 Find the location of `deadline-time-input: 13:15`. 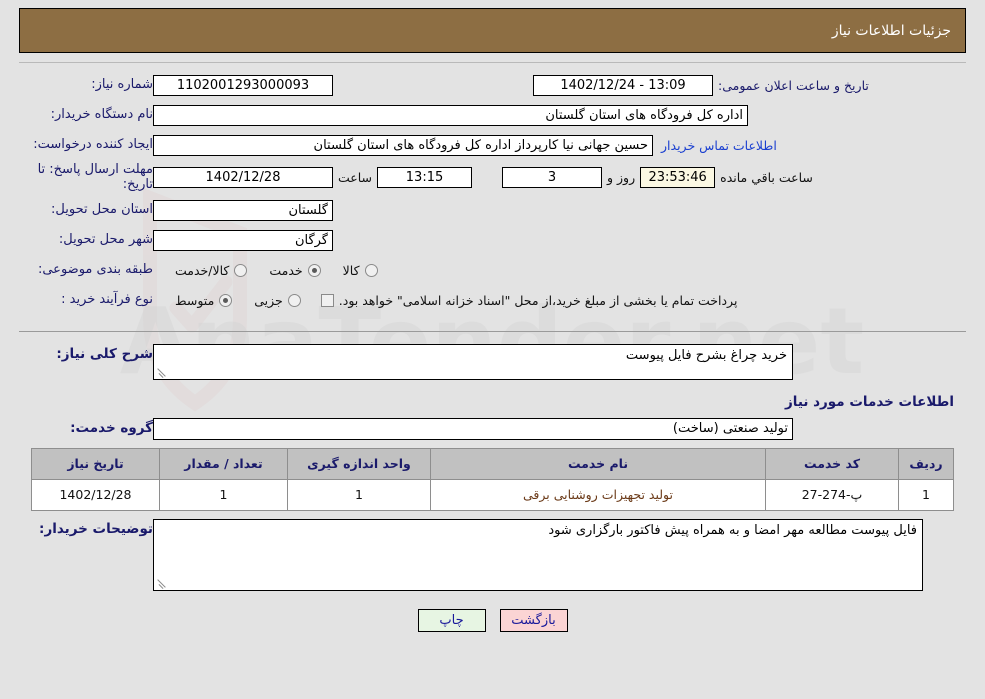

deadline-time-input: 13:15 is located at coordinates (425, 178).